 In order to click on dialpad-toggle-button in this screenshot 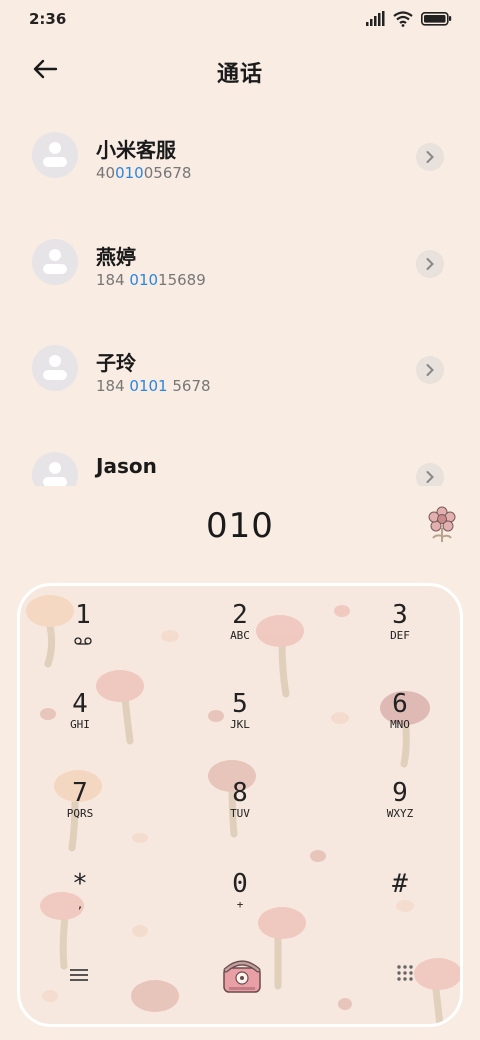, I will do `click(405, 975)`.